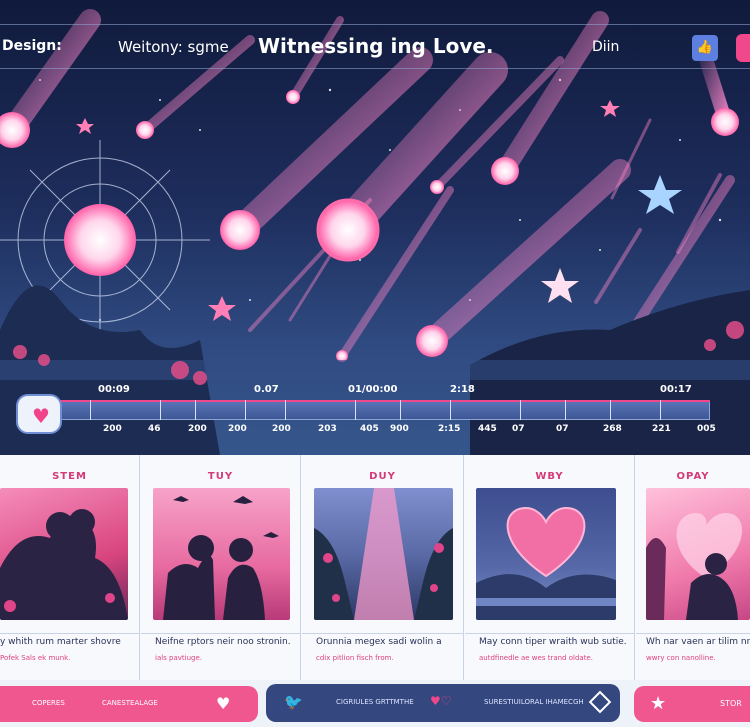  What do you see at coordinates (692, 704) in the screenshot?
I see `right-action-button: ★ STOR` at bounding box center [692, 704].